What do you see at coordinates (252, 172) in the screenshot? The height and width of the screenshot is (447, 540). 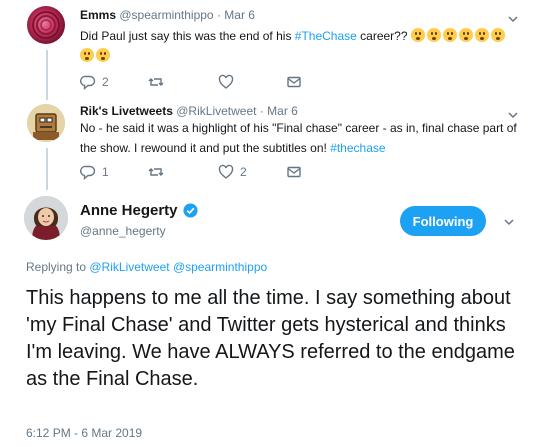 I see `like-button: 2` at bounding box center [252, 172].